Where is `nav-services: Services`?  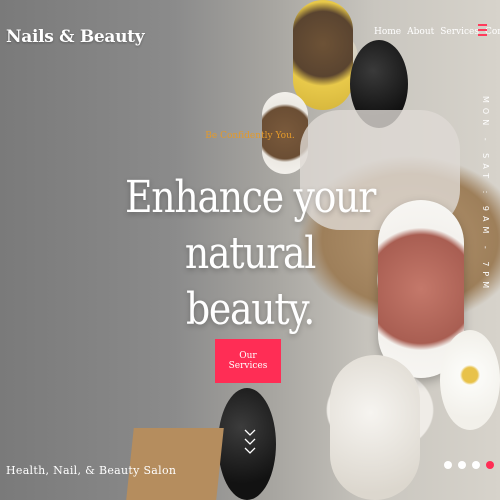
nav-services: Services is located at coordinates (459, 32).